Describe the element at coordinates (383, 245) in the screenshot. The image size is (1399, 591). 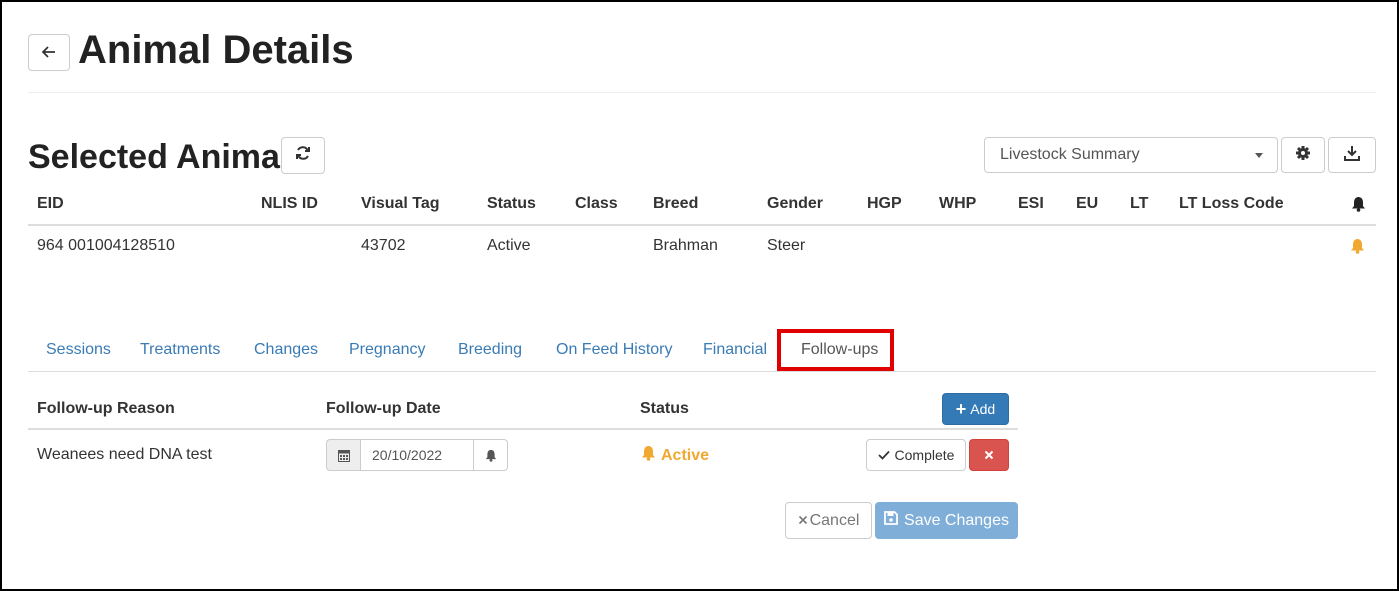
I see `cell-visual-tag: 43702` at that location.